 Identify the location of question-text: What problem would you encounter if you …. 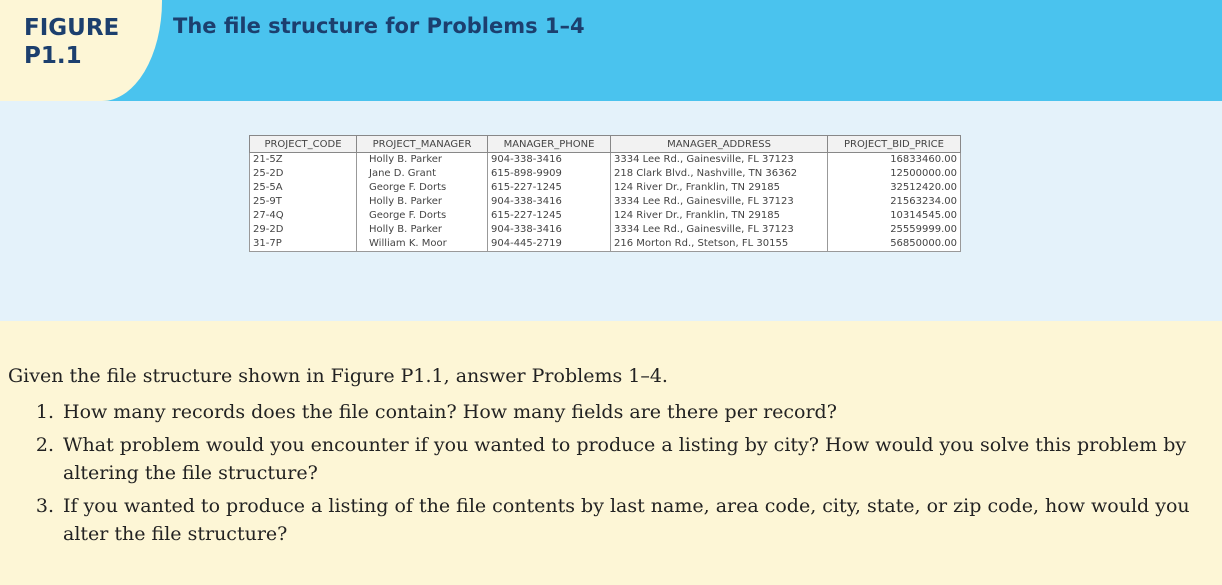
(625, 459).